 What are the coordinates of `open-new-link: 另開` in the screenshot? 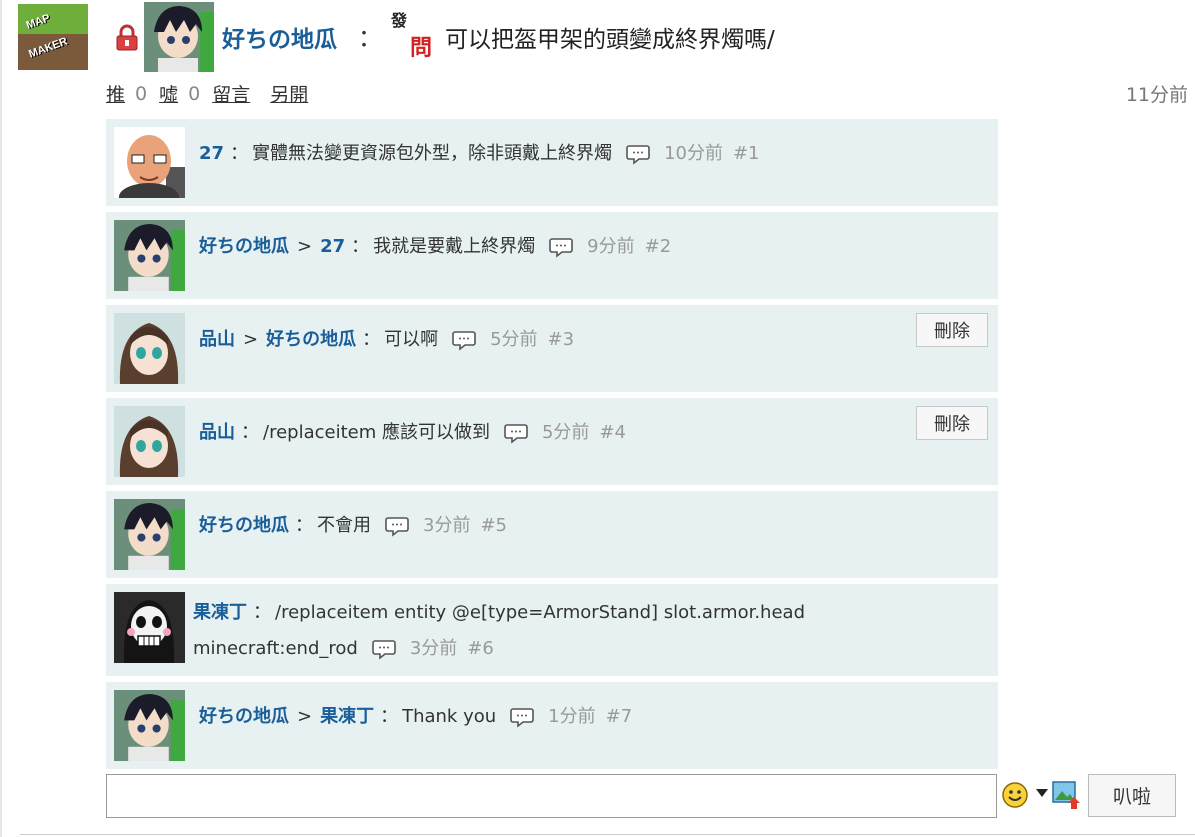 It's located at (289, 93).